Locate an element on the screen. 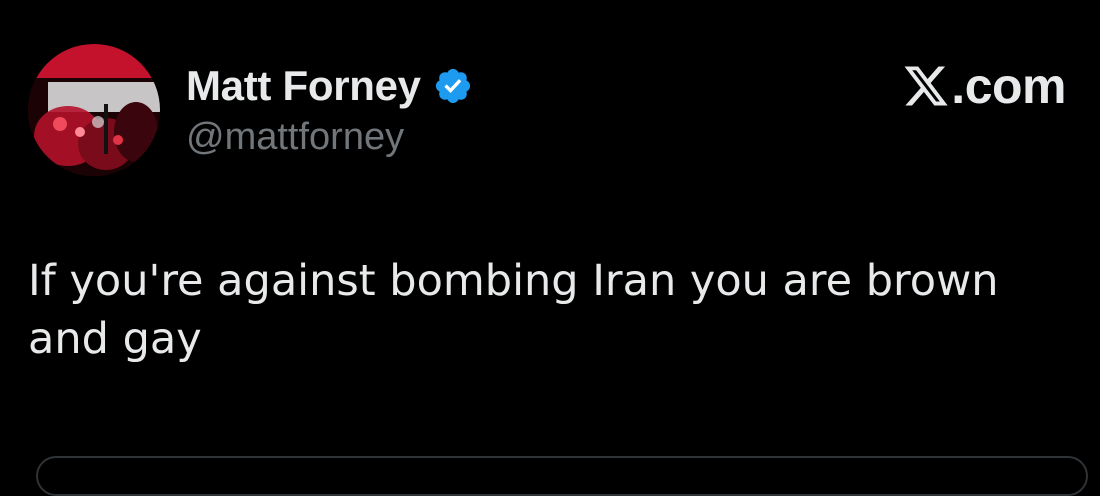 This screenshot has width=1100, height=496. author-handle: @mattforney is located at coordinates (295, 137).